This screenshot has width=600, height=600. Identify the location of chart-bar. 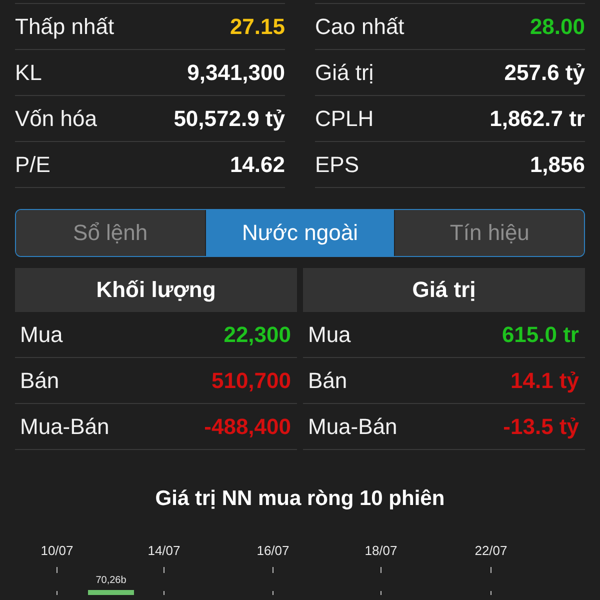
(111, 592).